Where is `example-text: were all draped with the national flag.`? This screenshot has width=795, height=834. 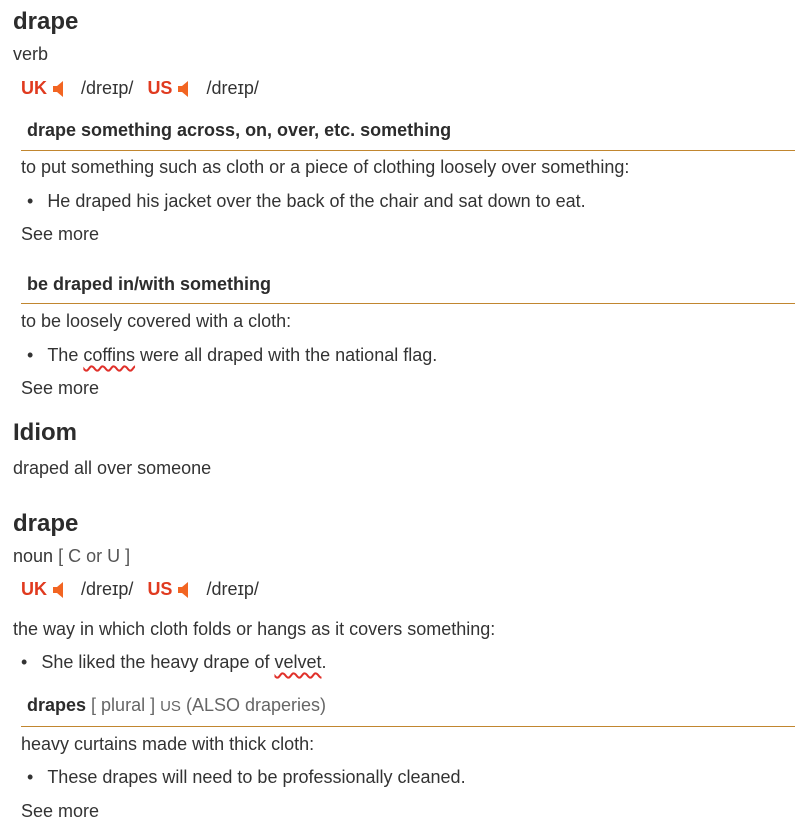
example-text: were all draped with the national flag. is located at coordinates (286, 355).